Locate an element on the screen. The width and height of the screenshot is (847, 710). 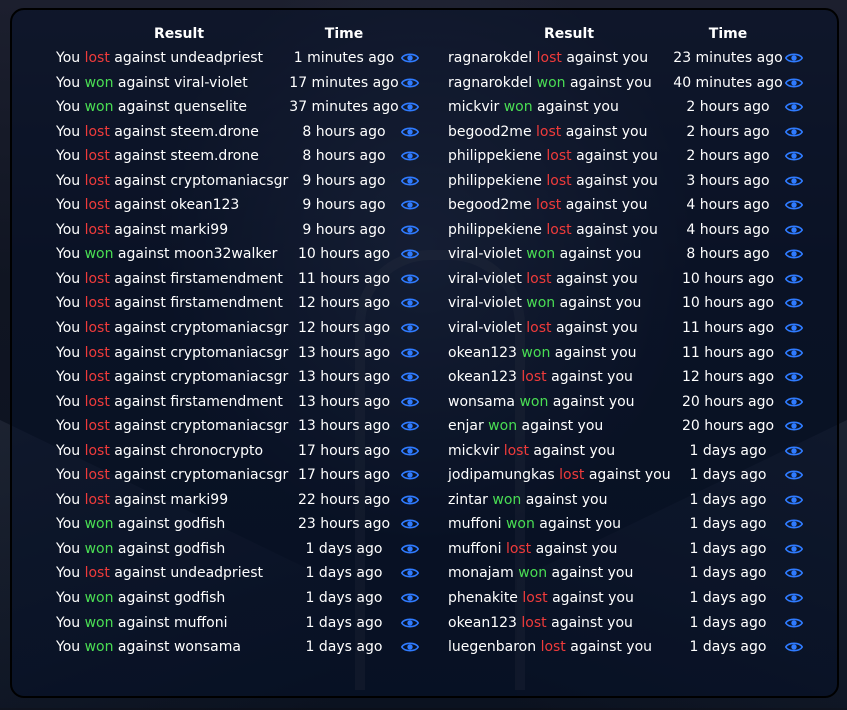
battle-time: 37 minutes ago is located at coordinates (344, 107).